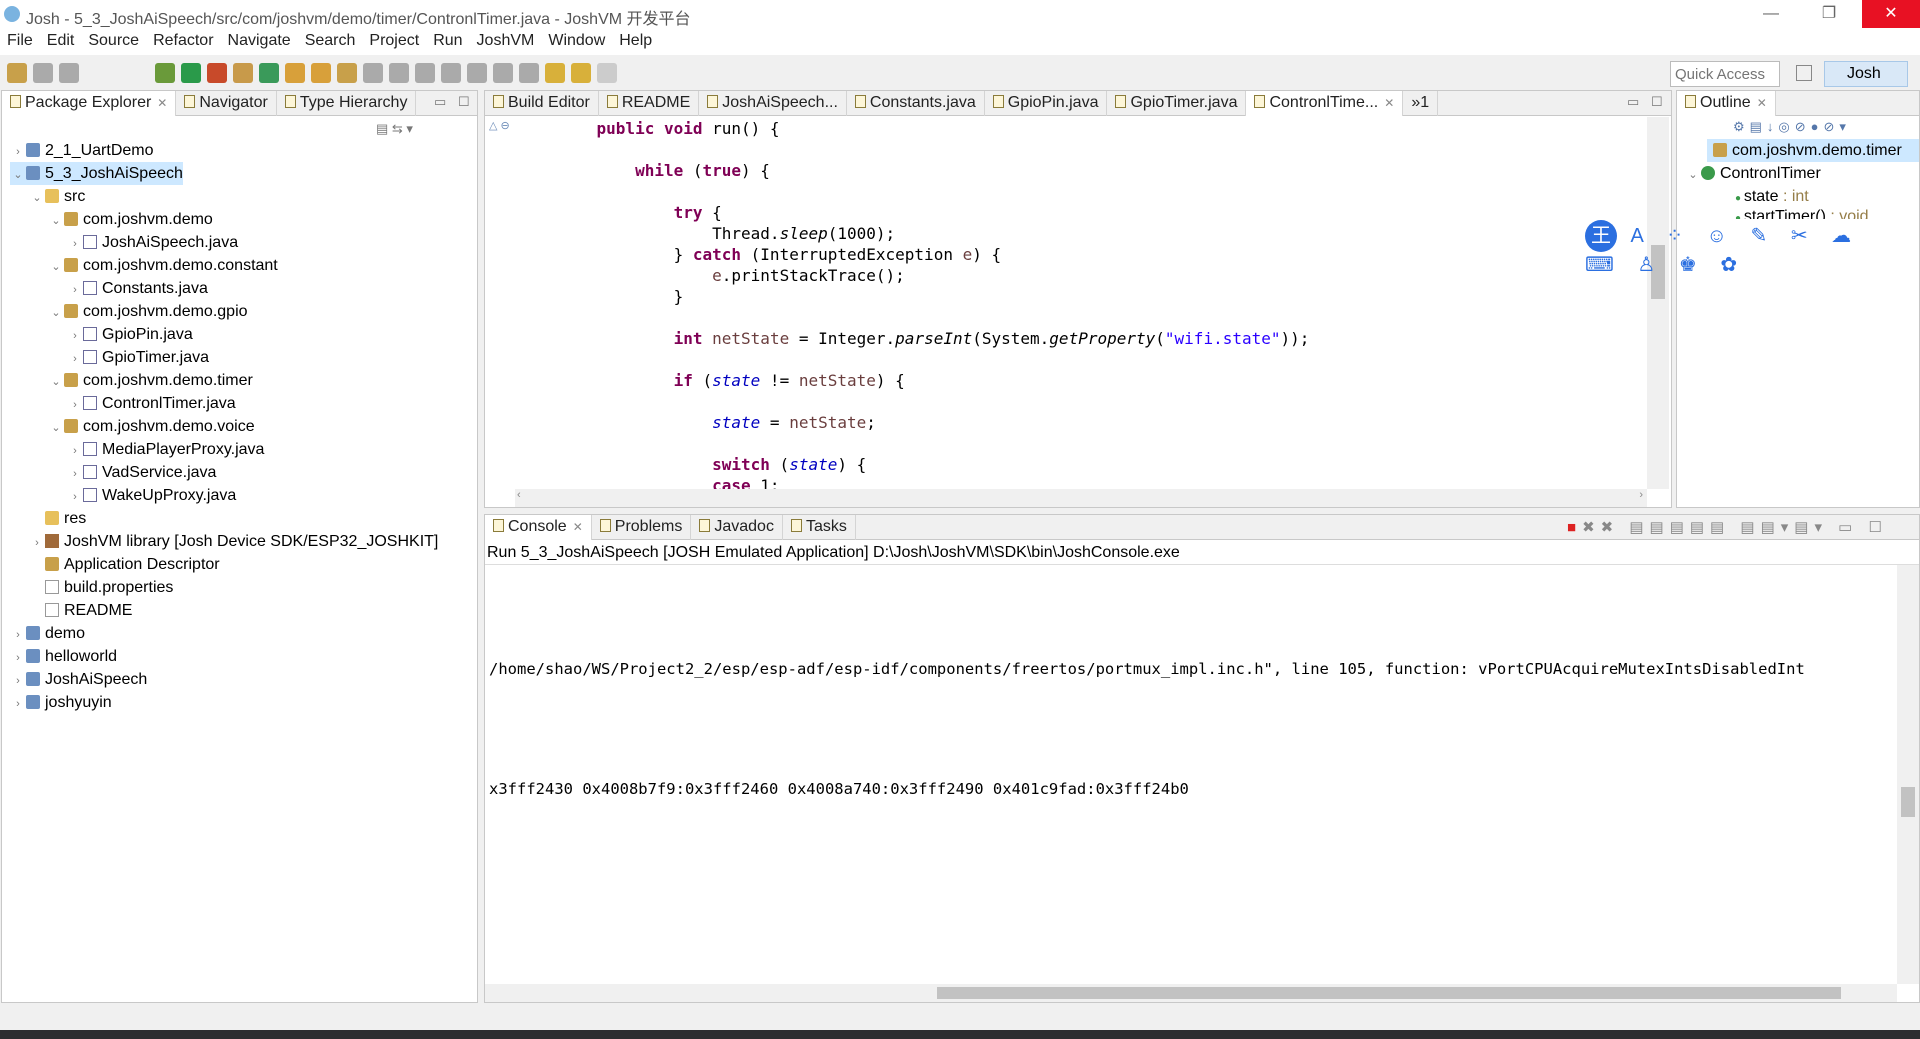 The height and width of the screenshot is (1039, 1920). I want to click on tree-item: › GpioTimer.java, so click(138, 357).